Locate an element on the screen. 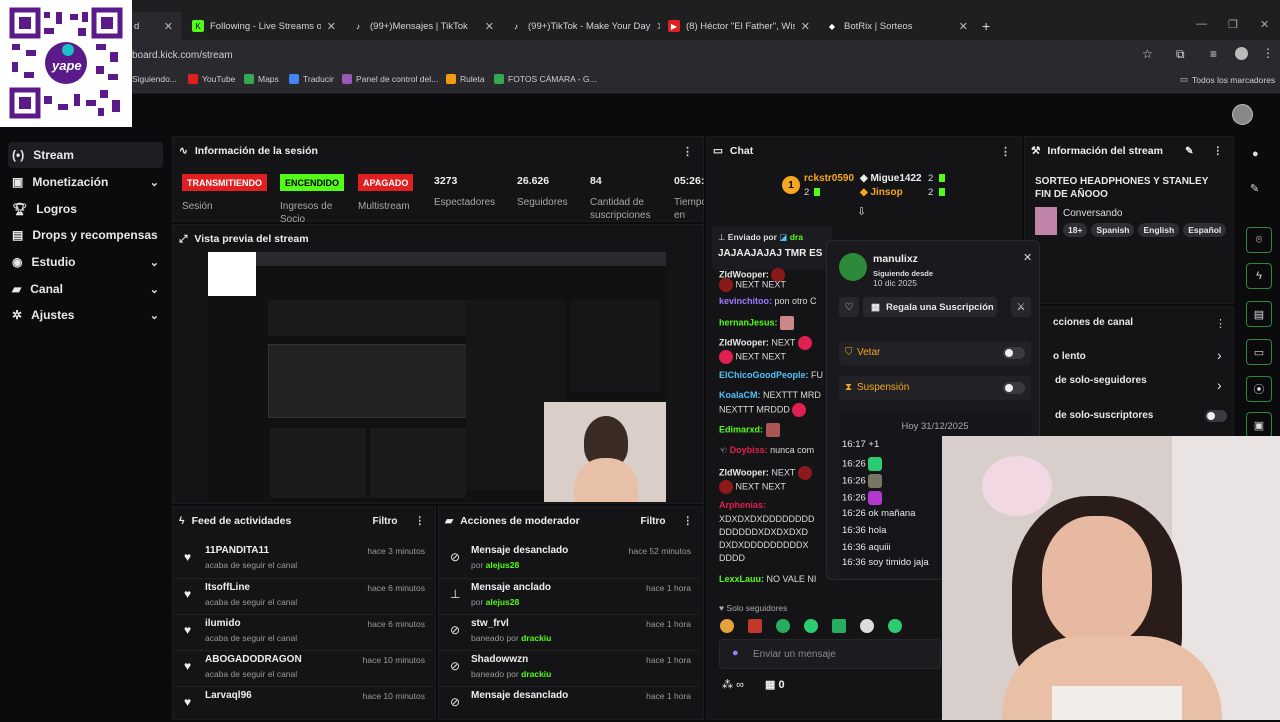 The height and width of the screenshot is (722, 1280). bookmark: Maps is located at coordinates (261, 79).